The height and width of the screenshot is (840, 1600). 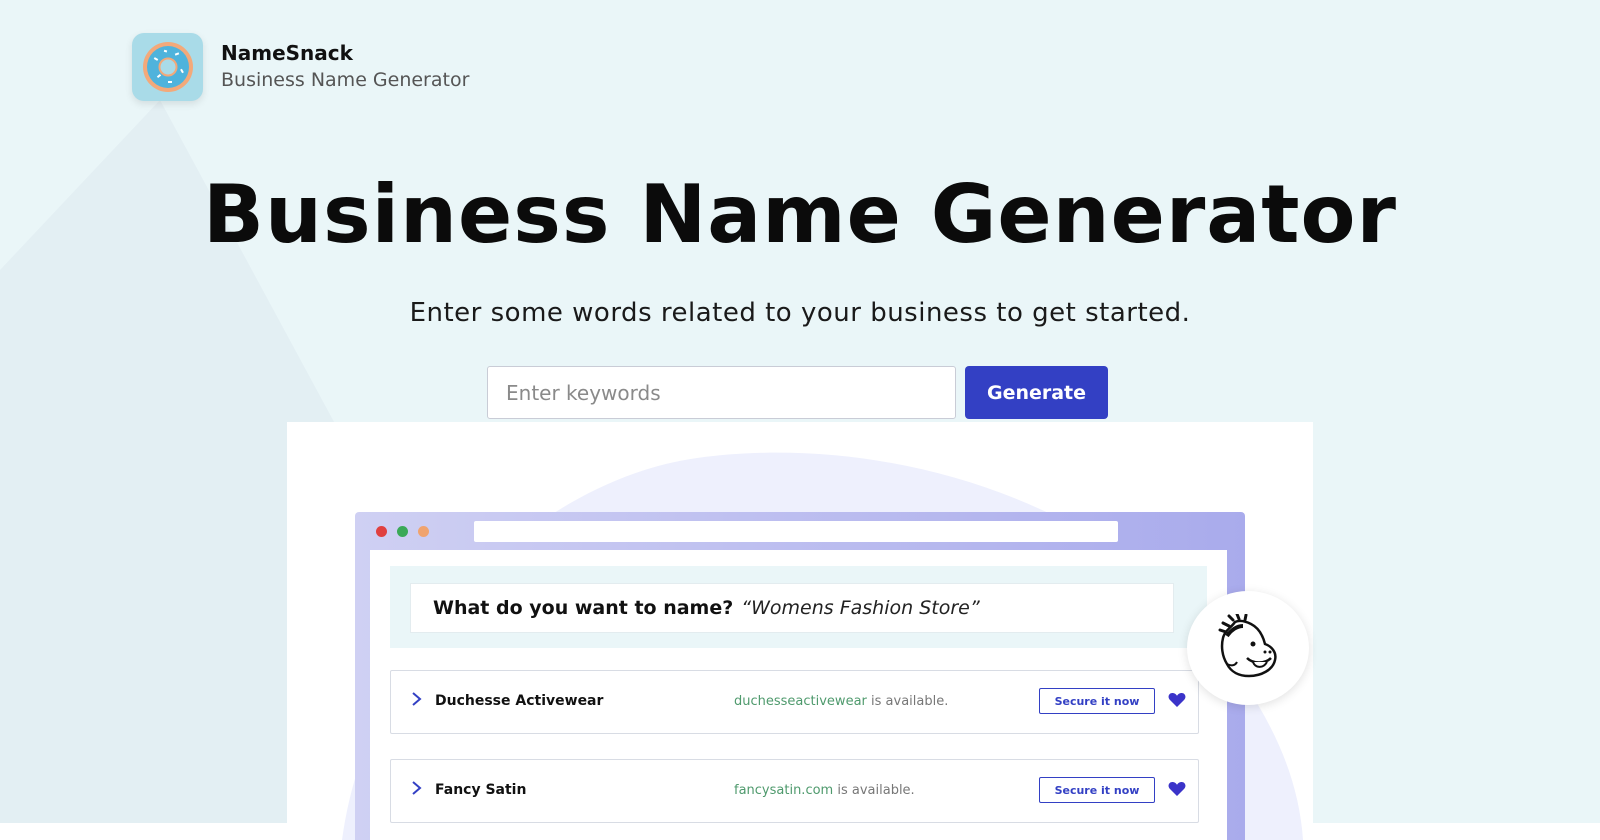 What do you see at coordinates (796, 531) in the screenshot?
I see `url-bar` at bounding box center [796, 531].